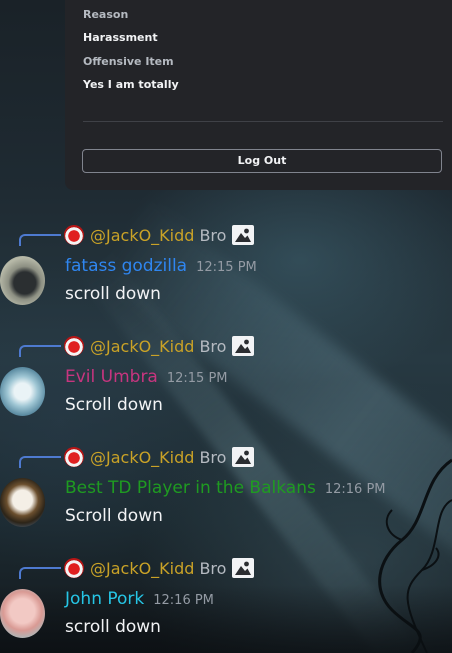 The image size is (452, 653). What do you see at coordinates (126, 266) in the screenshot?
I see `username: fatass godzilla` at bounding box center [126, 266].